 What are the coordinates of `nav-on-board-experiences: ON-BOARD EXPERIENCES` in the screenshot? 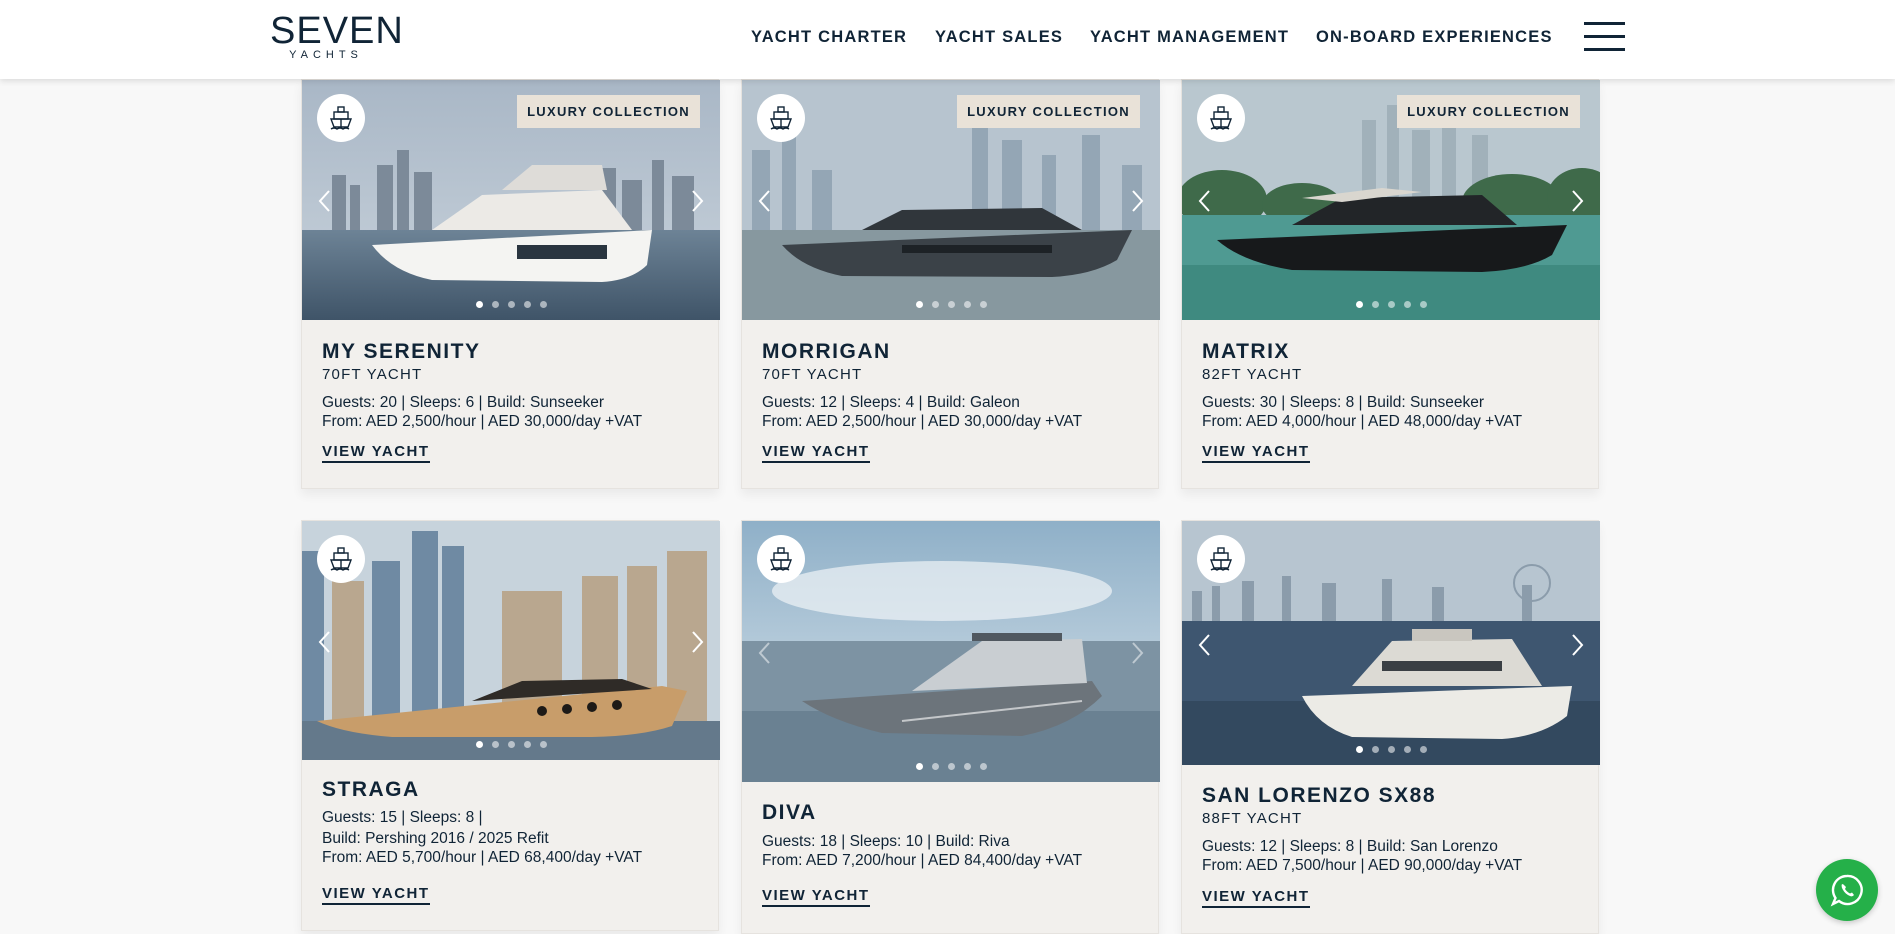 It's located at (1434, 37).